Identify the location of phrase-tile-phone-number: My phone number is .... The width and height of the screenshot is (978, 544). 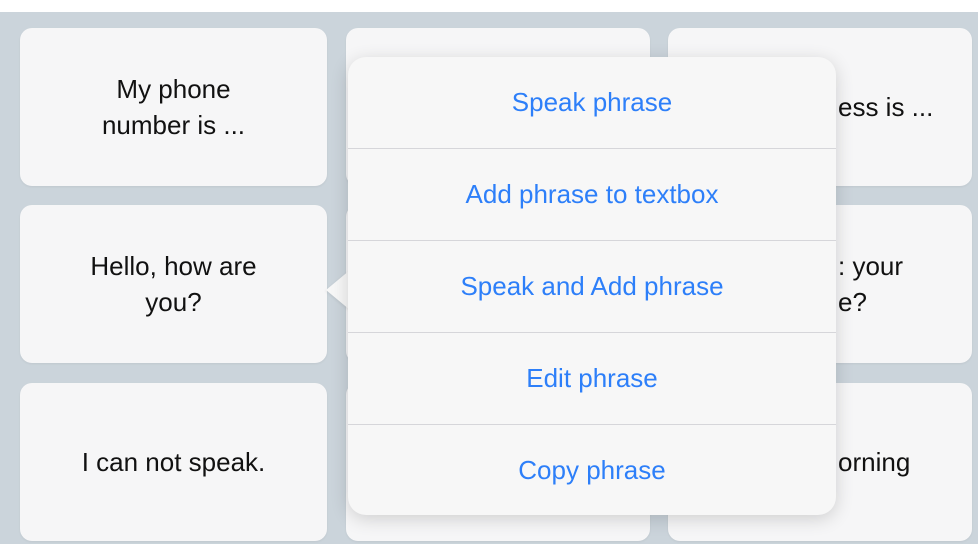
(173, 107).